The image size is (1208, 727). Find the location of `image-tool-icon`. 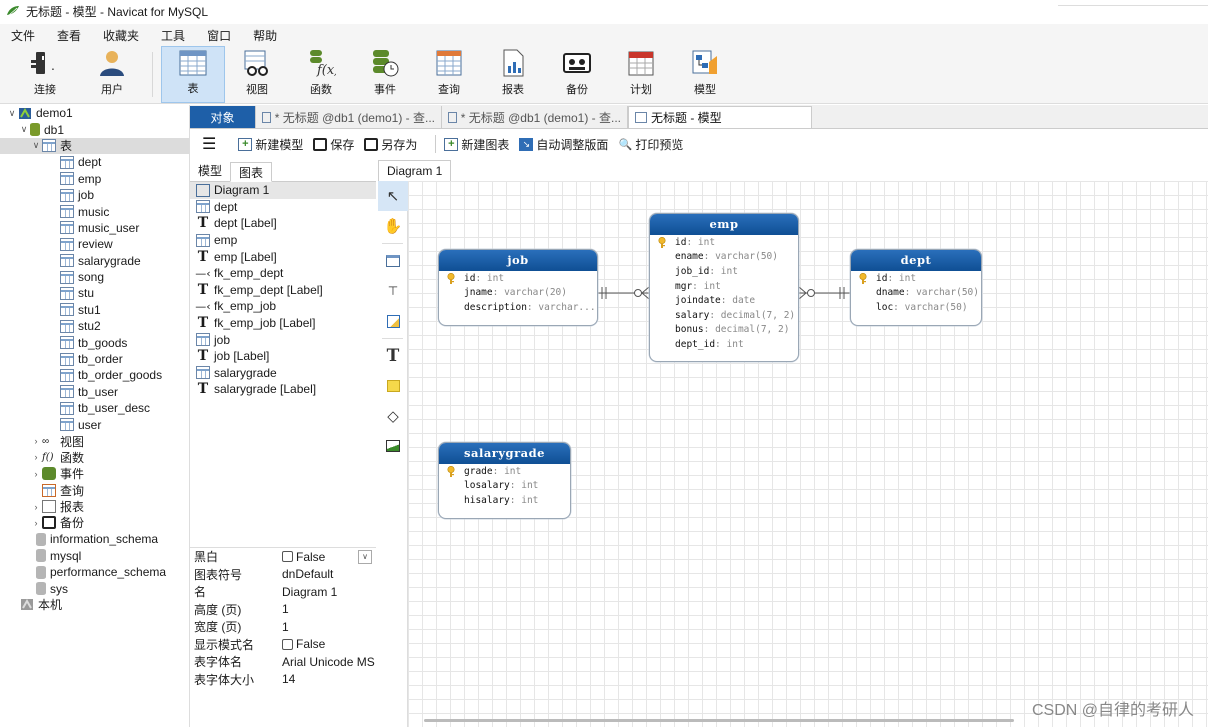

image-tool-icon is located at coordinates (393, 446).